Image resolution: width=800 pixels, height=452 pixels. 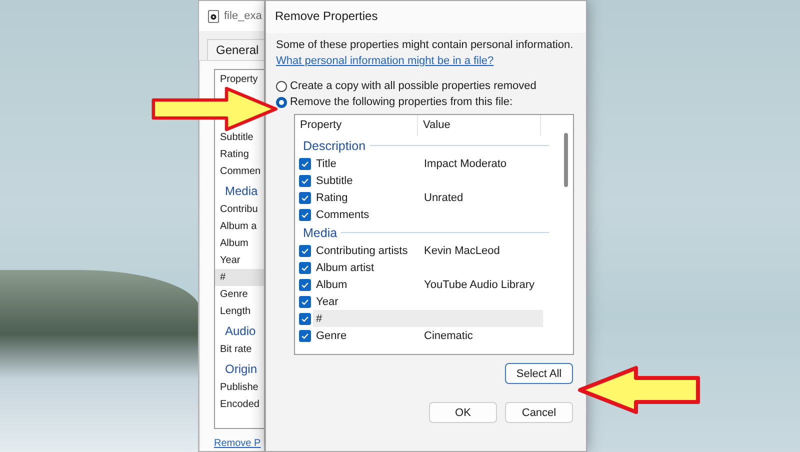 I want to click on dialog-title: Remove Properties, so click(x=426, y=17).